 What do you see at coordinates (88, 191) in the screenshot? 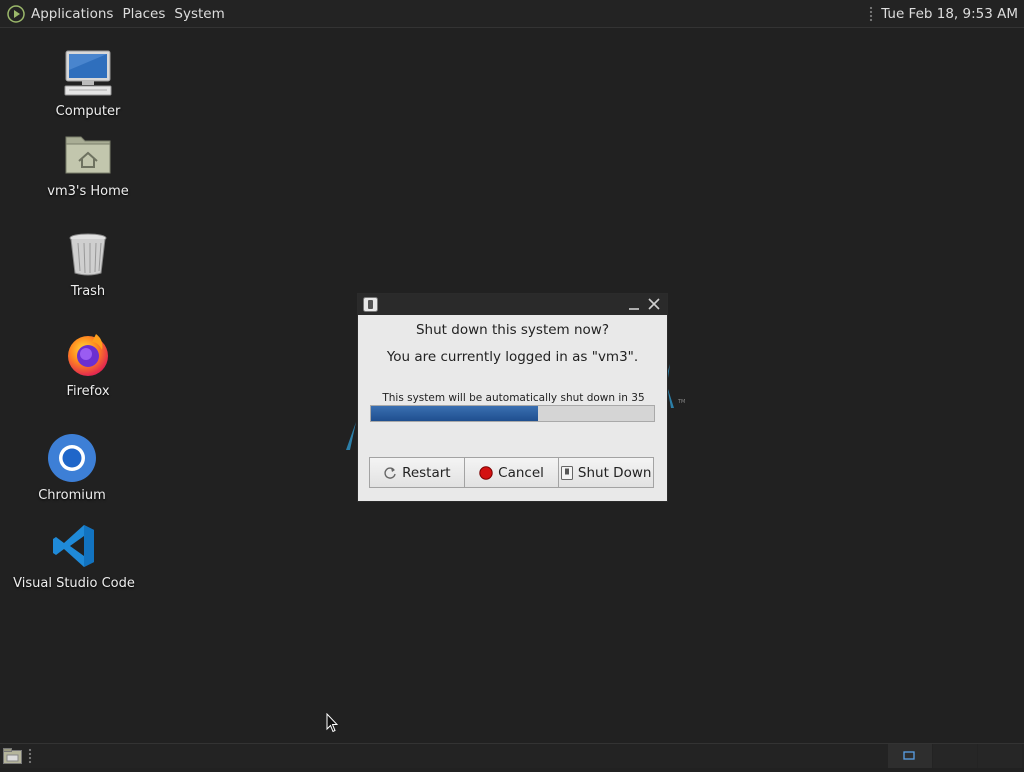
I see `desktop-icon-label: vm3's Home` at bounding box center [88, 191].